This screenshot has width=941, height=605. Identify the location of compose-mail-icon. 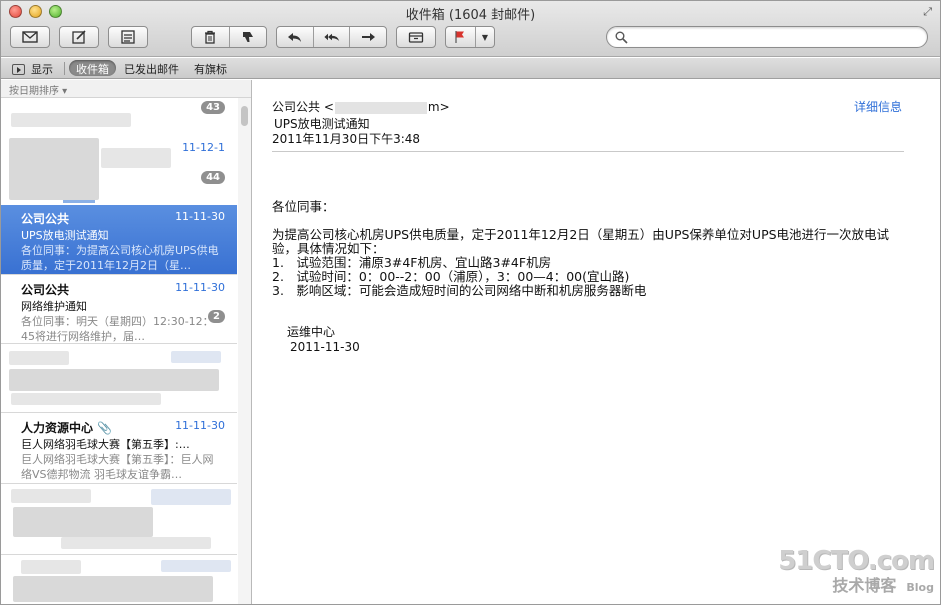
(30, 37).